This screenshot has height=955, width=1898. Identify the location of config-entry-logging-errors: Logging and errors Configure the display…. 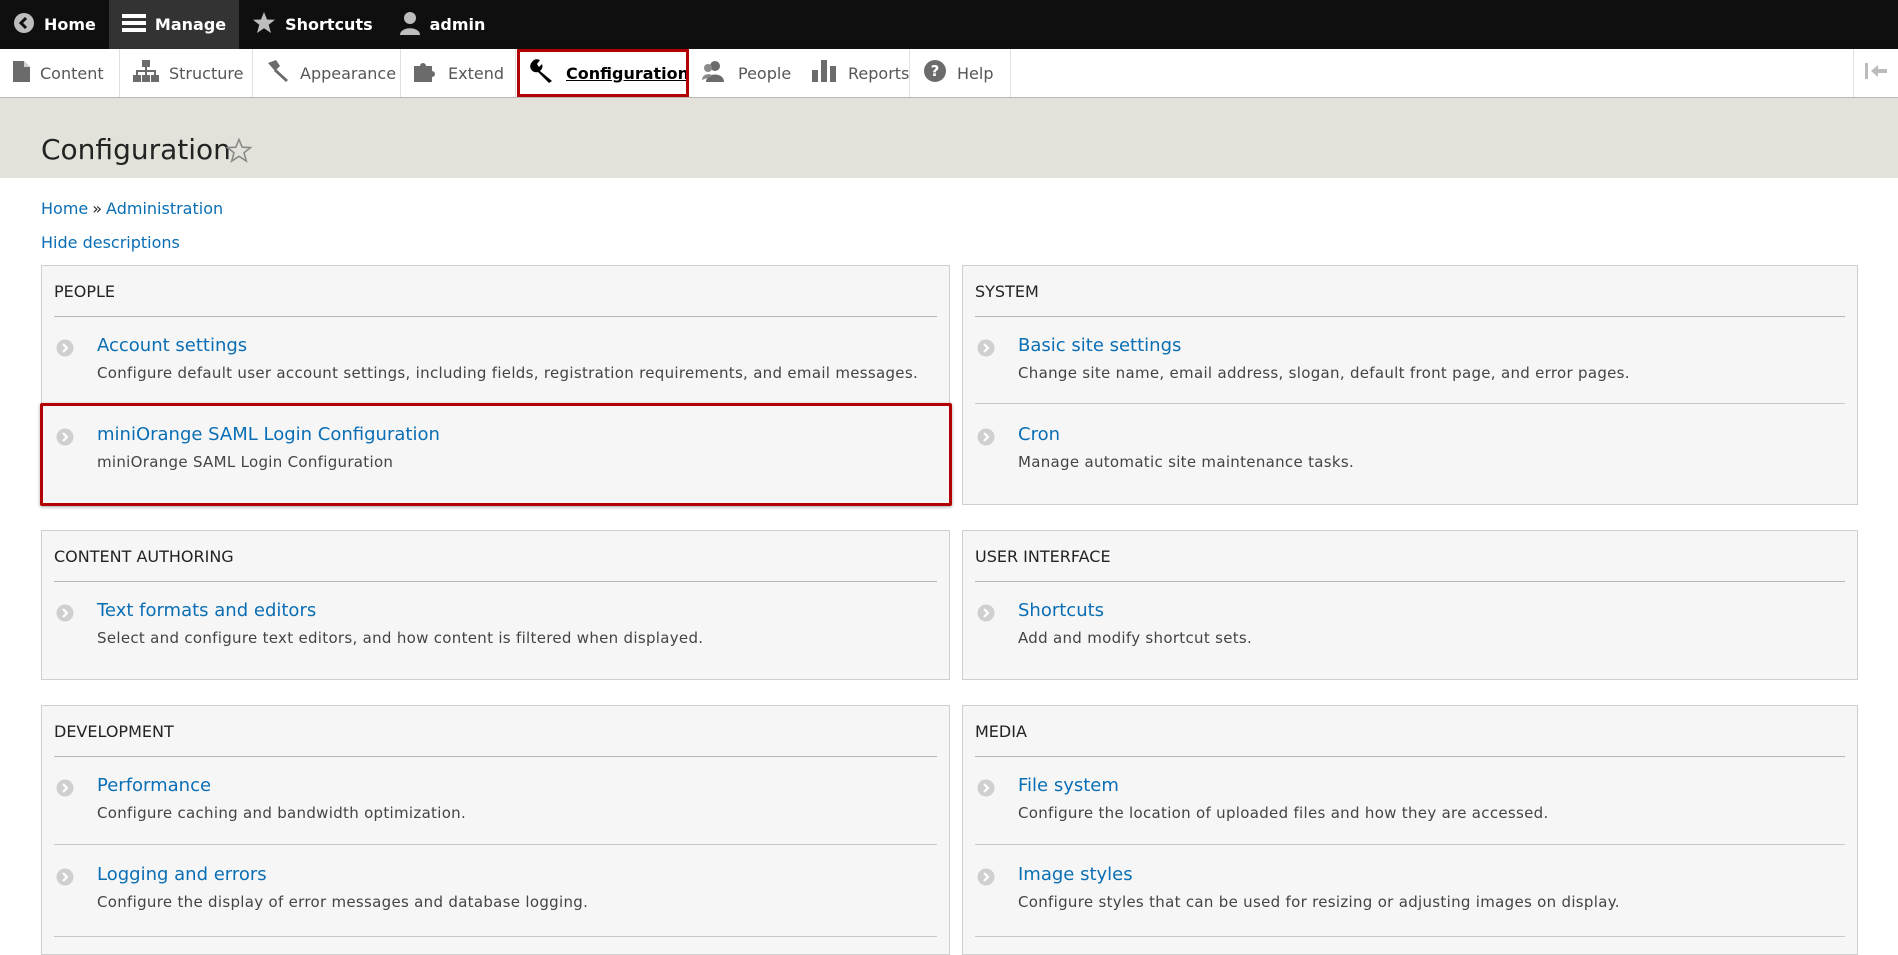
(495, 892).